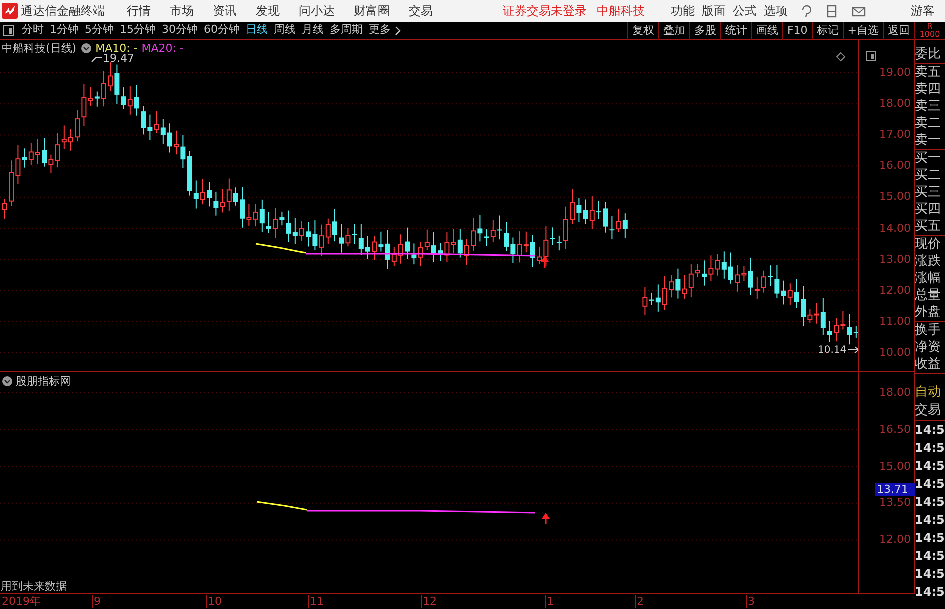 The height and width of the screenshot is (609, 945). What do you see at coordinates (928, 192) in the screenshot?
I see `quote-label: 买三` at bounding box center [928, 192].